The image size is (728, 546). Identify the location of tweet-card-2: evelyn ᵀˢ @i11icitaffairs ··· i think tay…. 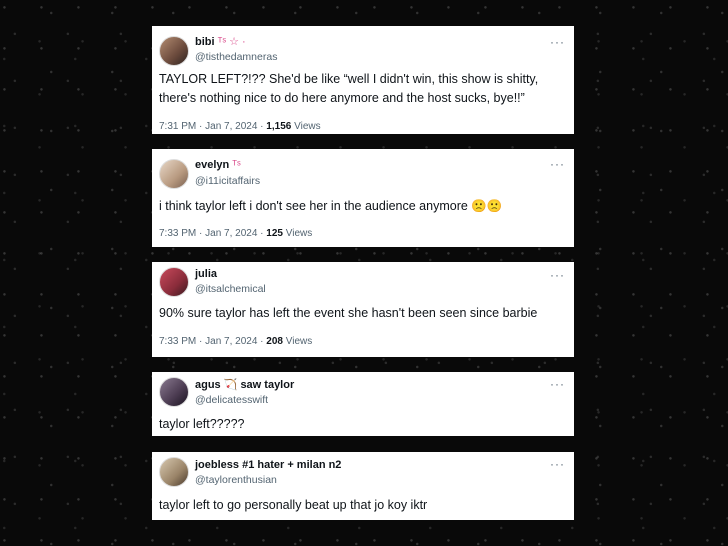
(363, 198).